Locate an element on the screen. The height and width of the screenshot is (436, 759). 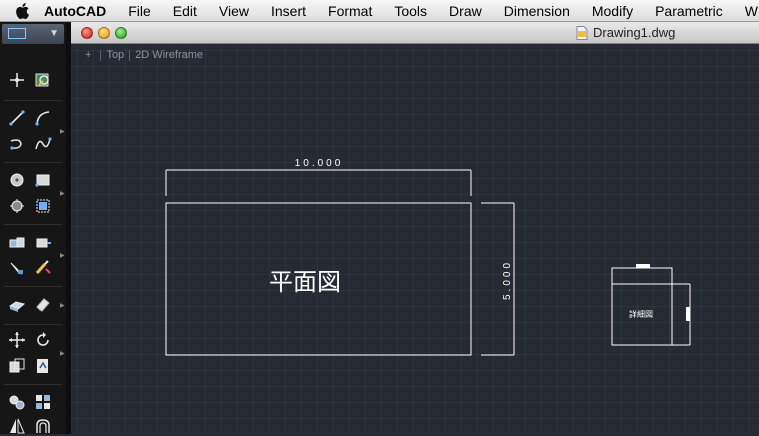
menu-view: View is located at coordinates (234, 11).